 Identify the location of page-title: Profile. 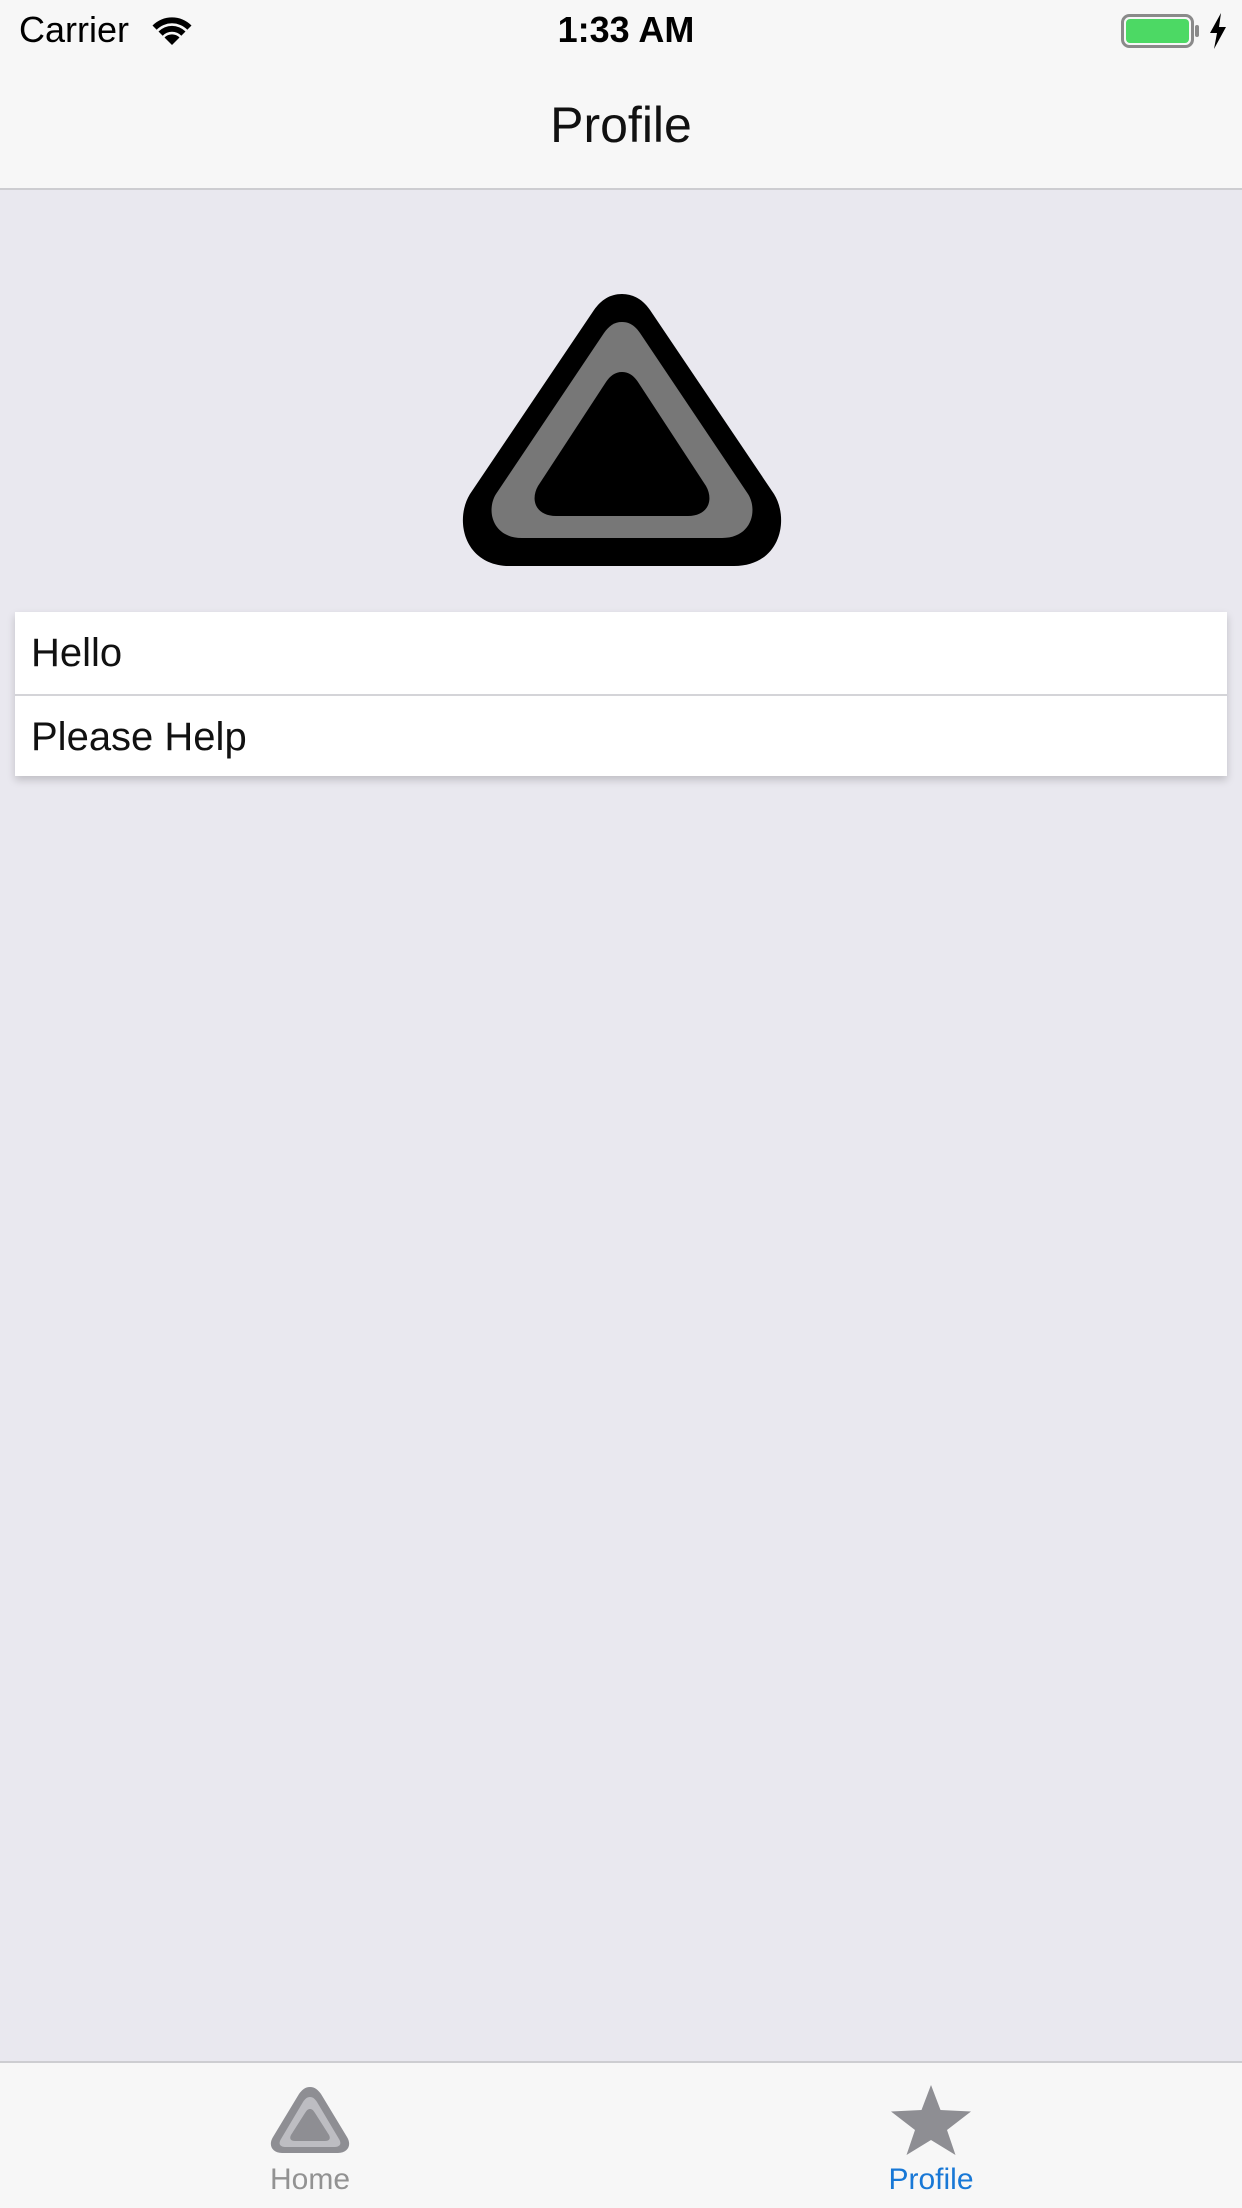
(621, 125).